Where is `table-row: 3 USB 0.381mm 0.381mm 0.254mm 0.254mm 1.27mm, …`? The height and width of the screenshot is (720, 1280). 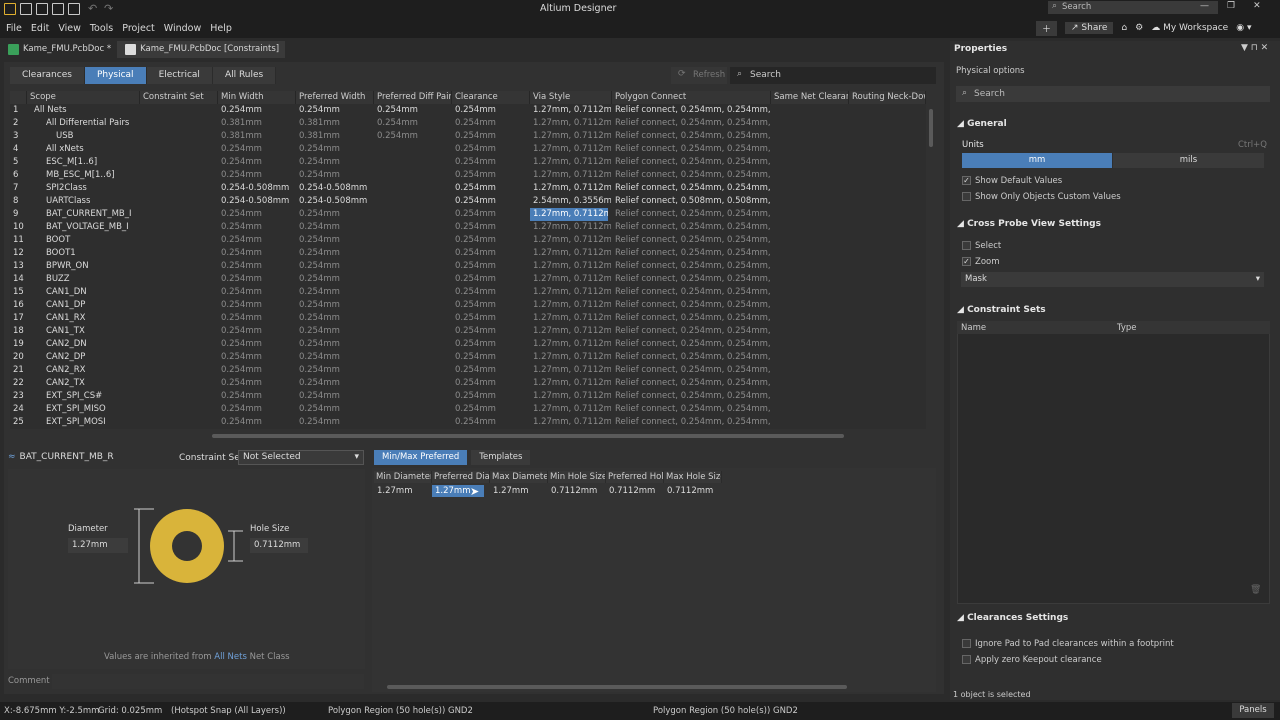
table-row: 3 USB 0.381mm 0.381mm 0.254mm 0.254mm 1.27mm, … is located at coordinates (468, 136).